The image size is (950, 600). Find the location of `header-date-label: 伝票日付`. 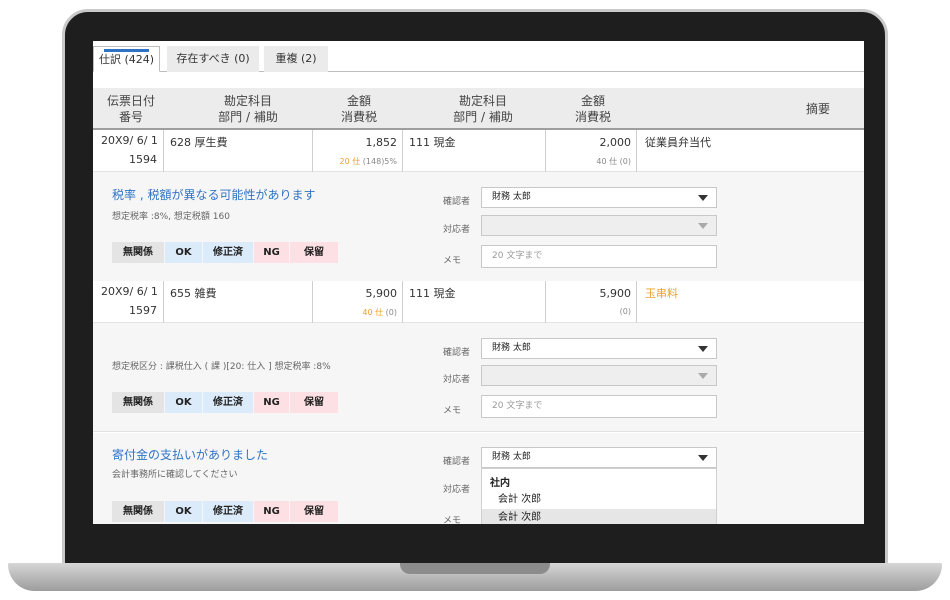

header-date-label: 伝票日付 is located at coordinates (130, 101).